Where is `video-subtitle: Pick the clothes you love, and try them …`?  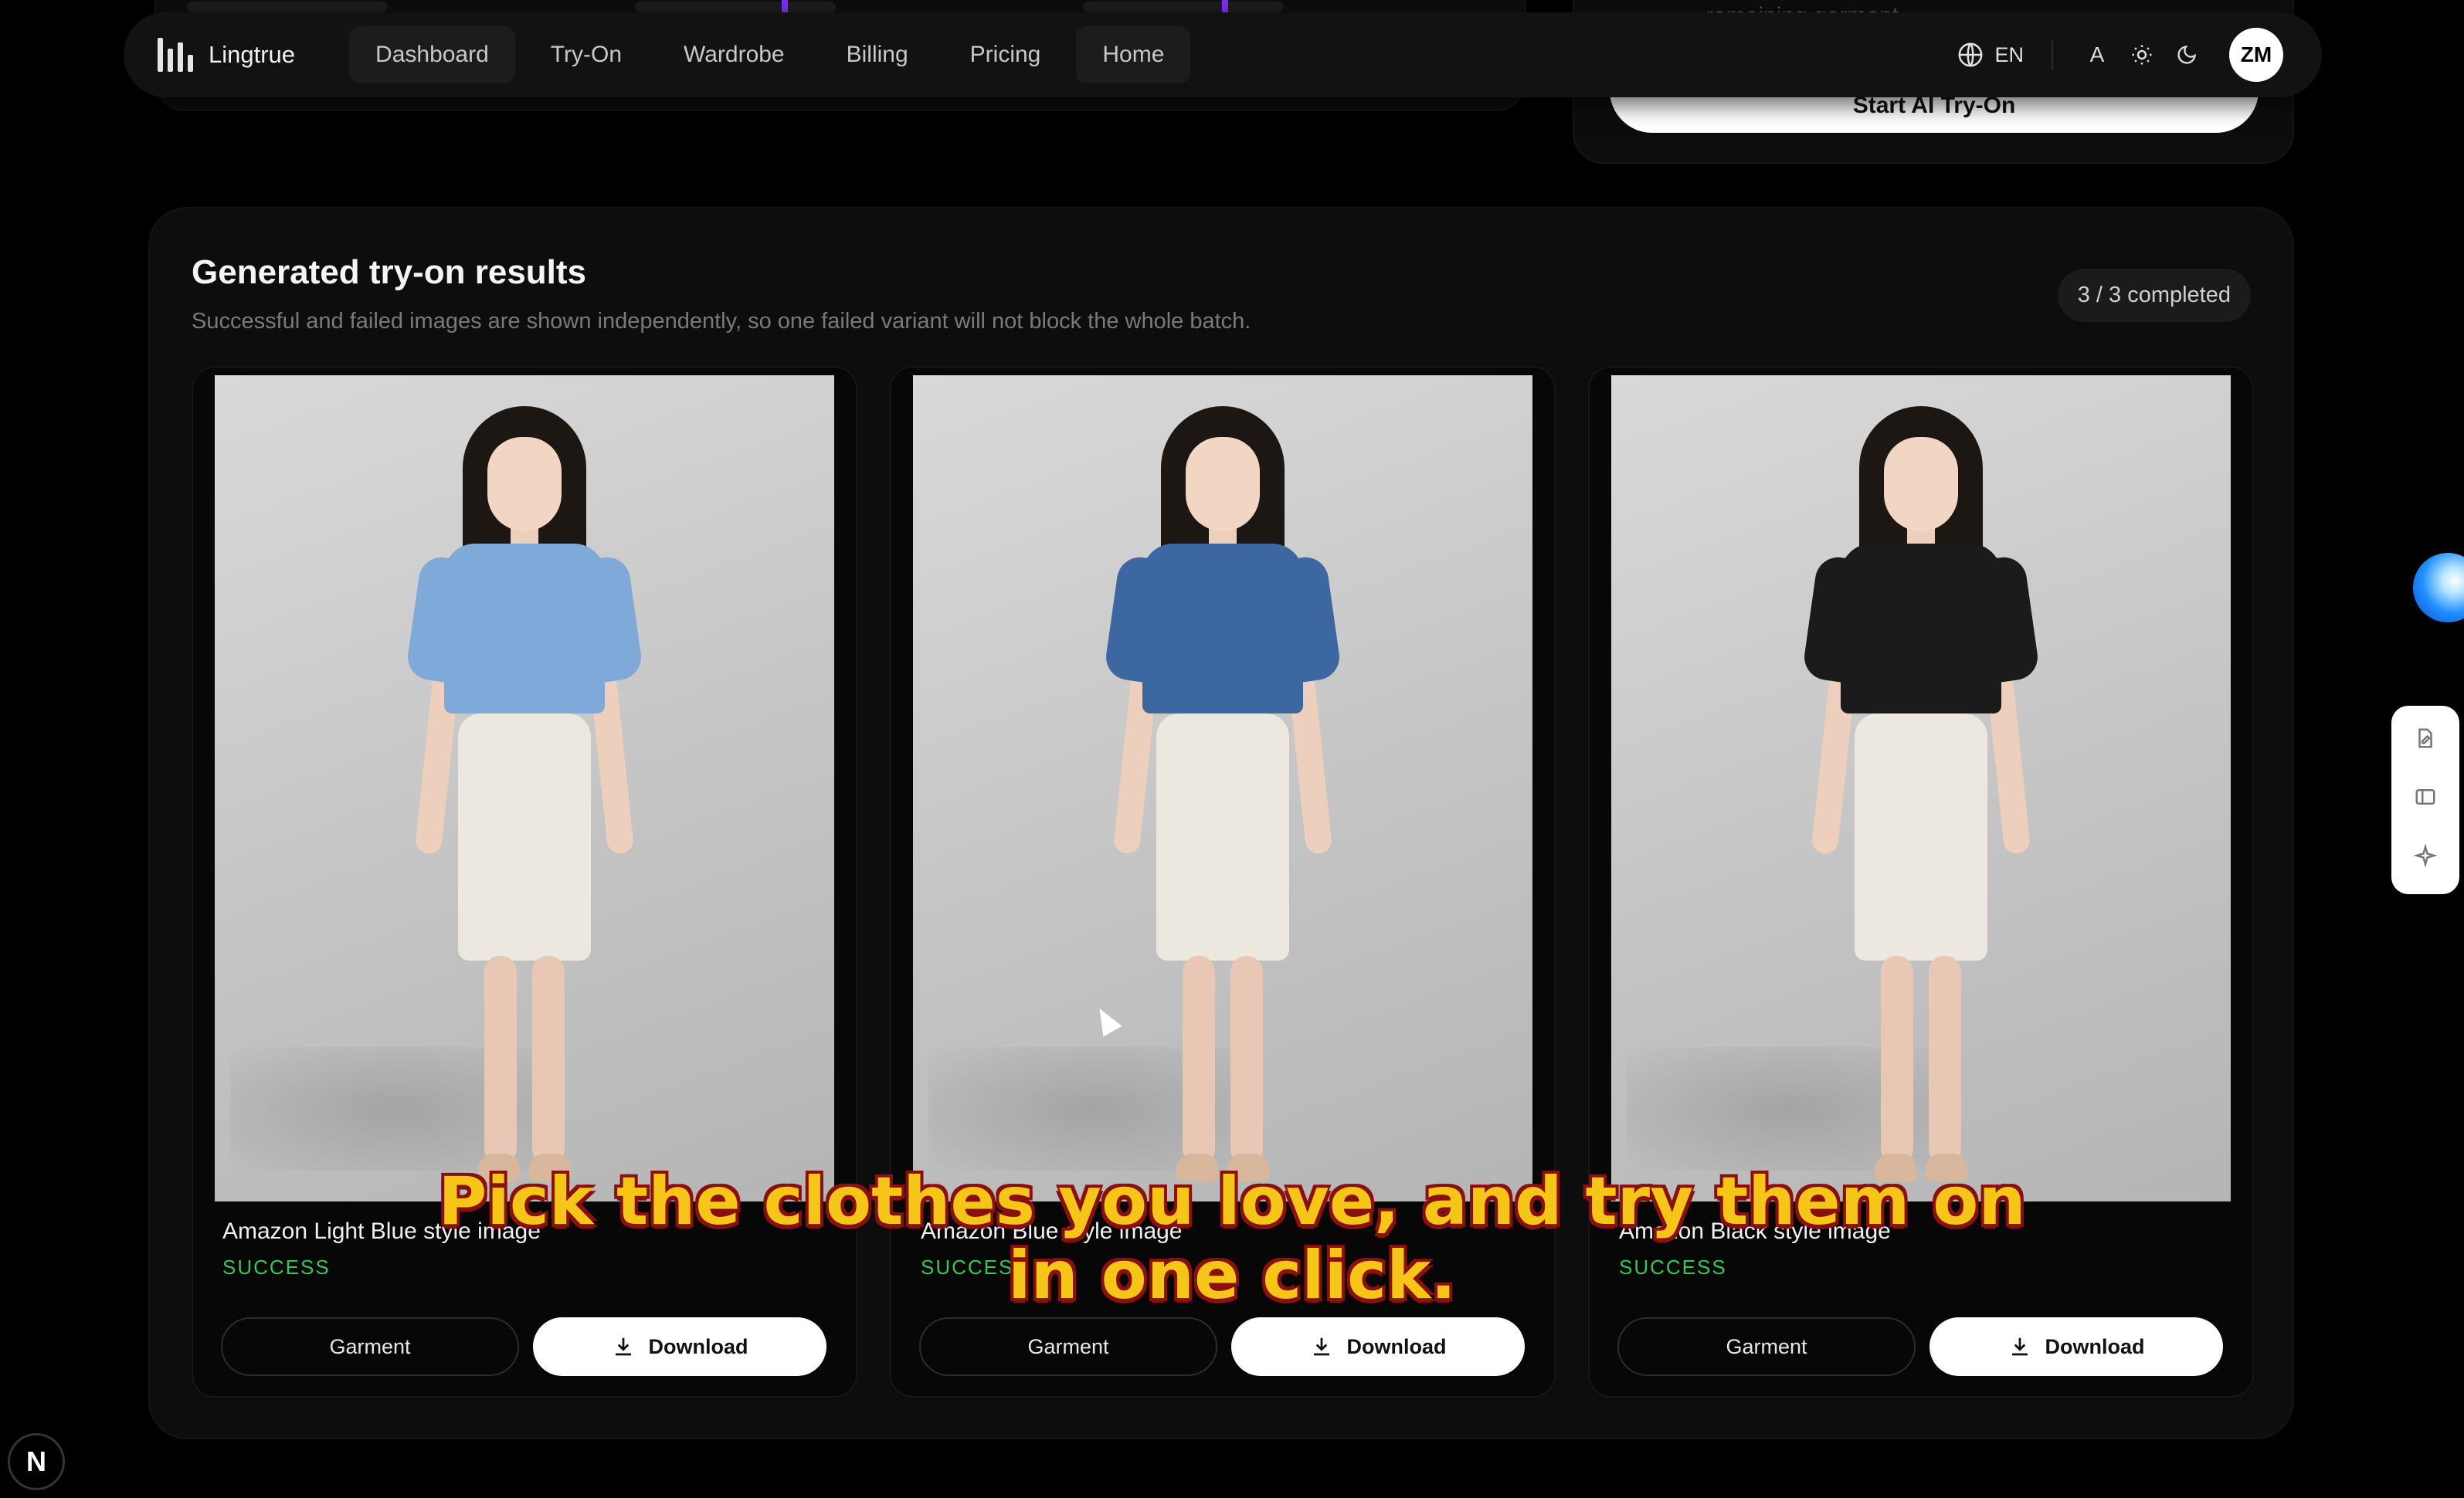
video-subtitle: Pick the clothes you love, and try them … is located at coordinates (1232, 1238).